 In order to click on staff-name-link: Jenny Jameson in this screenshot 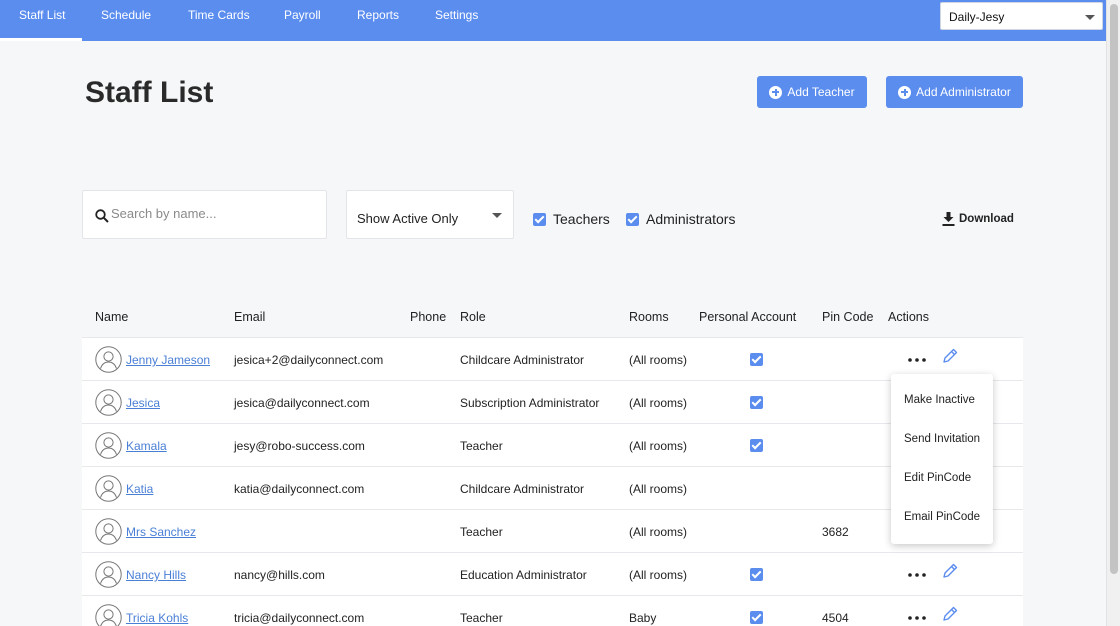, I will do `click(168, 360)`.